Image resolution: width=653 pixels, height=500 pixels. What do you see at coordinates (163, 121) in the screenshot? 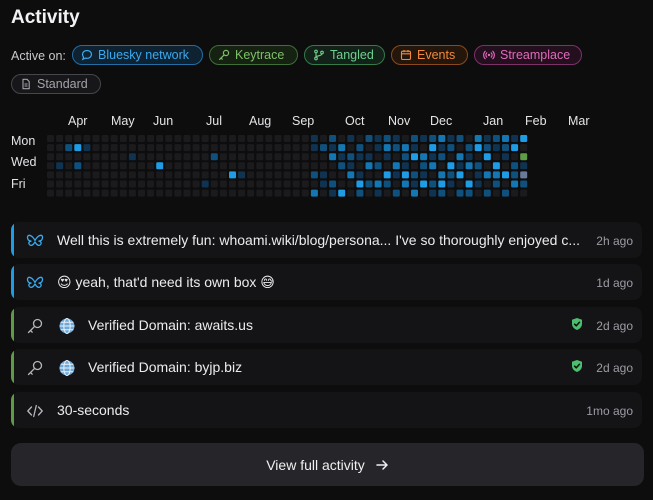
I see `heatmap-month-label: Jun` at bounding box center [163, 121].